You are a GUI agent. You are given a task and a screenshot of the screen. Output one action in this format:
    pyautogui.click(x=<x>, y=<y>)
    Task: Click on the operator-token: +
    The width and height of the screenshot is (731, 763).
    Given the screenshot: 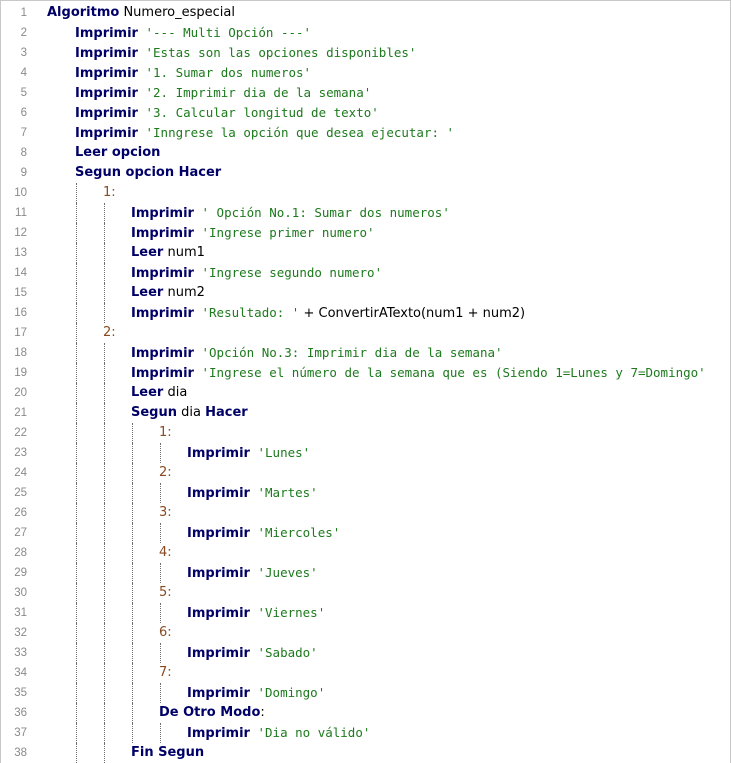 What is the action you would take?
    pyautogui.click(x=309, y=313)
    